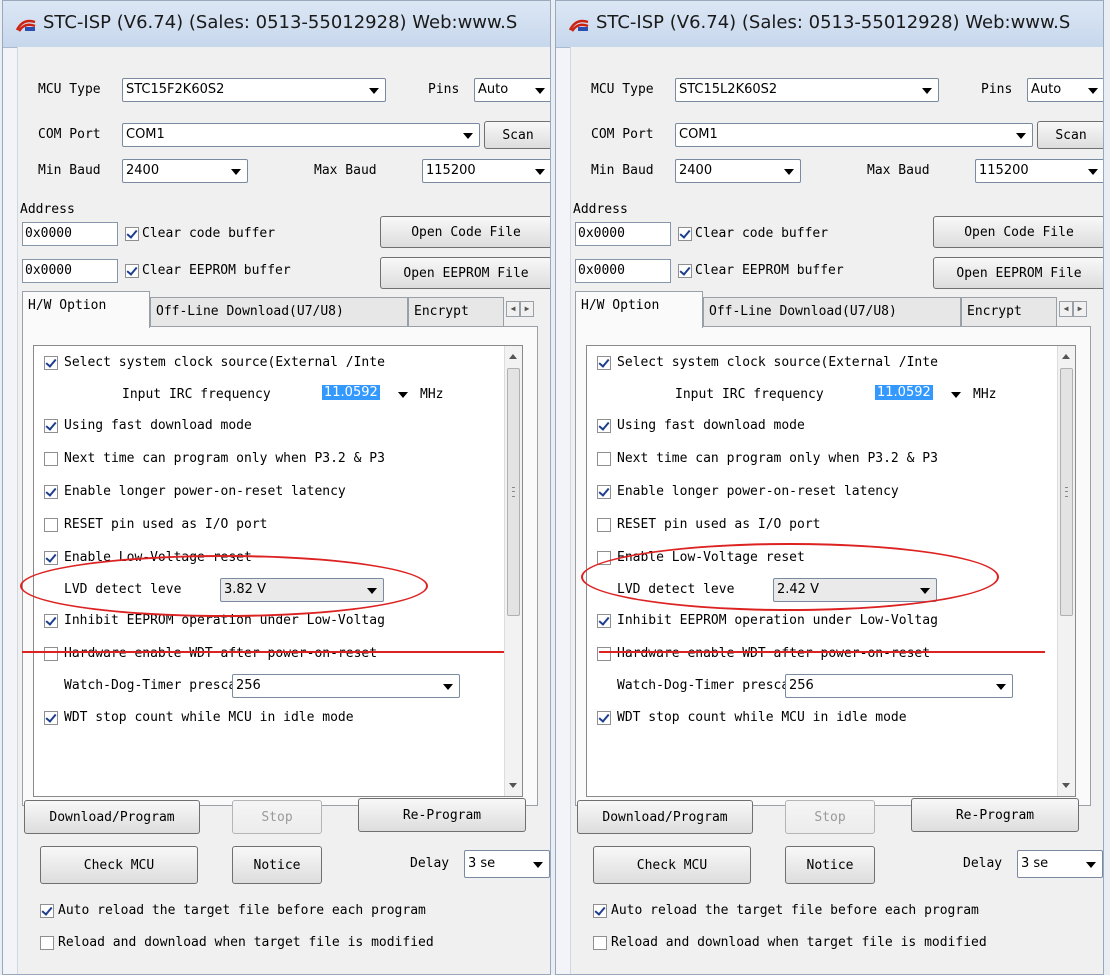 This screenshot has height=975, width=1110. Describe the element at coordinates (448, 687) in the screenshot. I see `dropdown-arrow-icon` at that location.